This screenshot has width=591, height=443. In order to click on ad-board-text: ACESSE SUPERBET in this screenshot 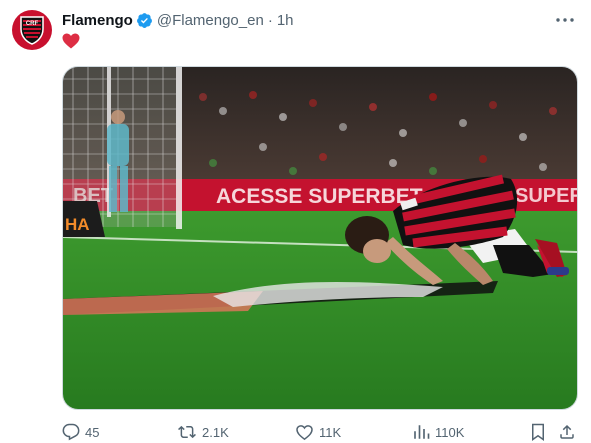, I will do `click(319, 196)`.